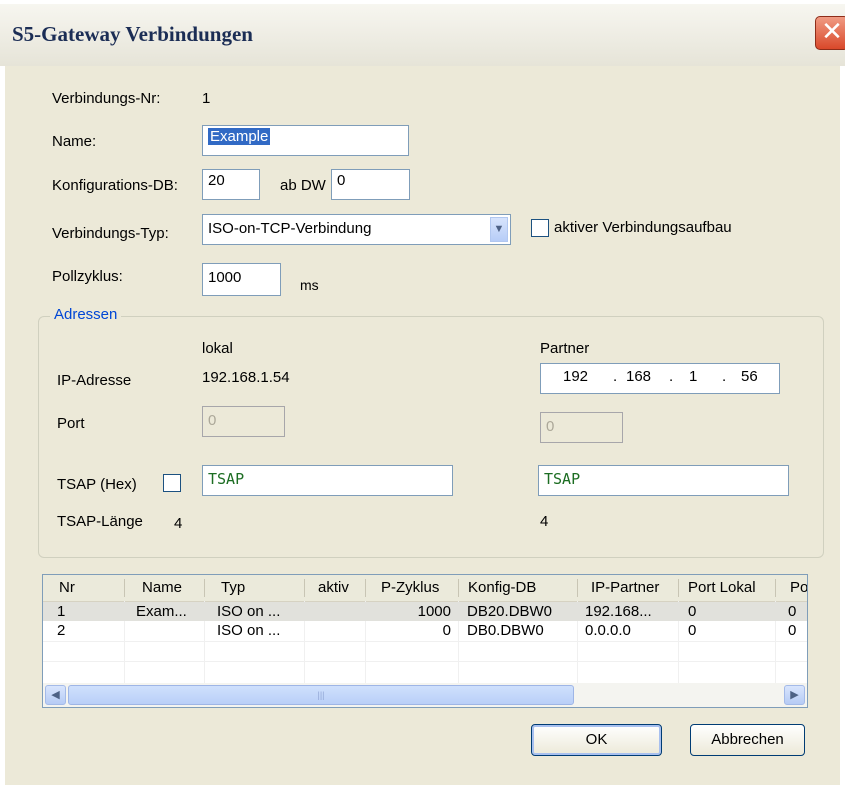 The image size is (845, 785). I want to click on tsap-hex-label: TSAP (Hex), so click(97, 484).